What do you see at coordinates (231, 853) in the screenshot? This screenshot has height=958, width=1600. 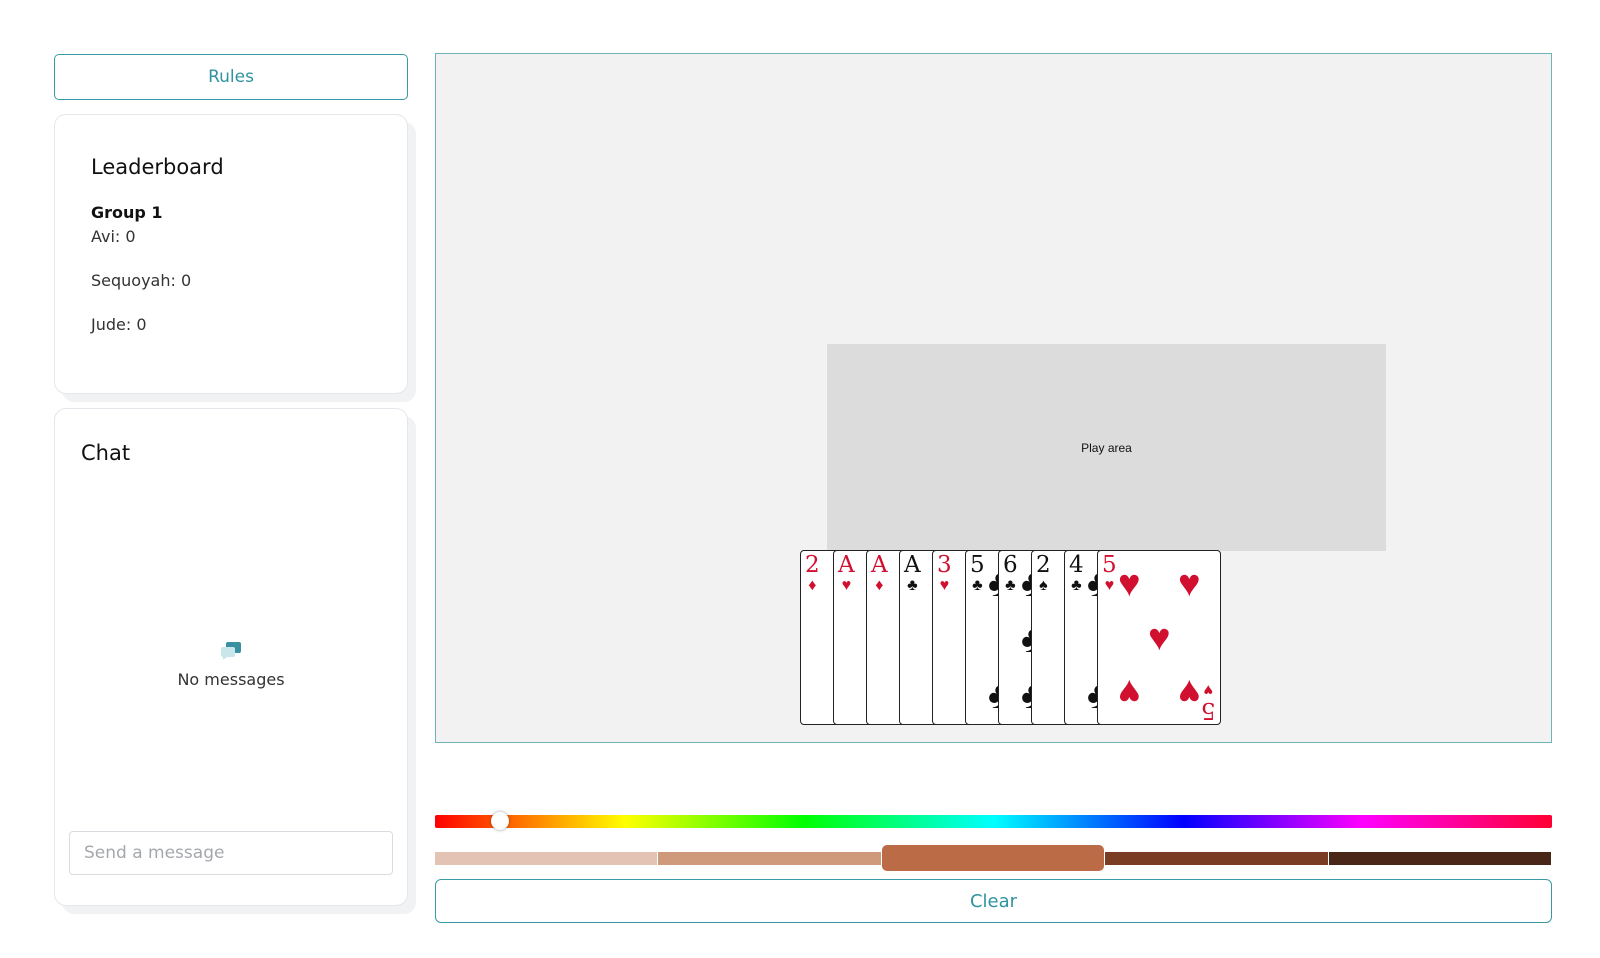 I see `chat-message-input` at bounding box center [231, 853].